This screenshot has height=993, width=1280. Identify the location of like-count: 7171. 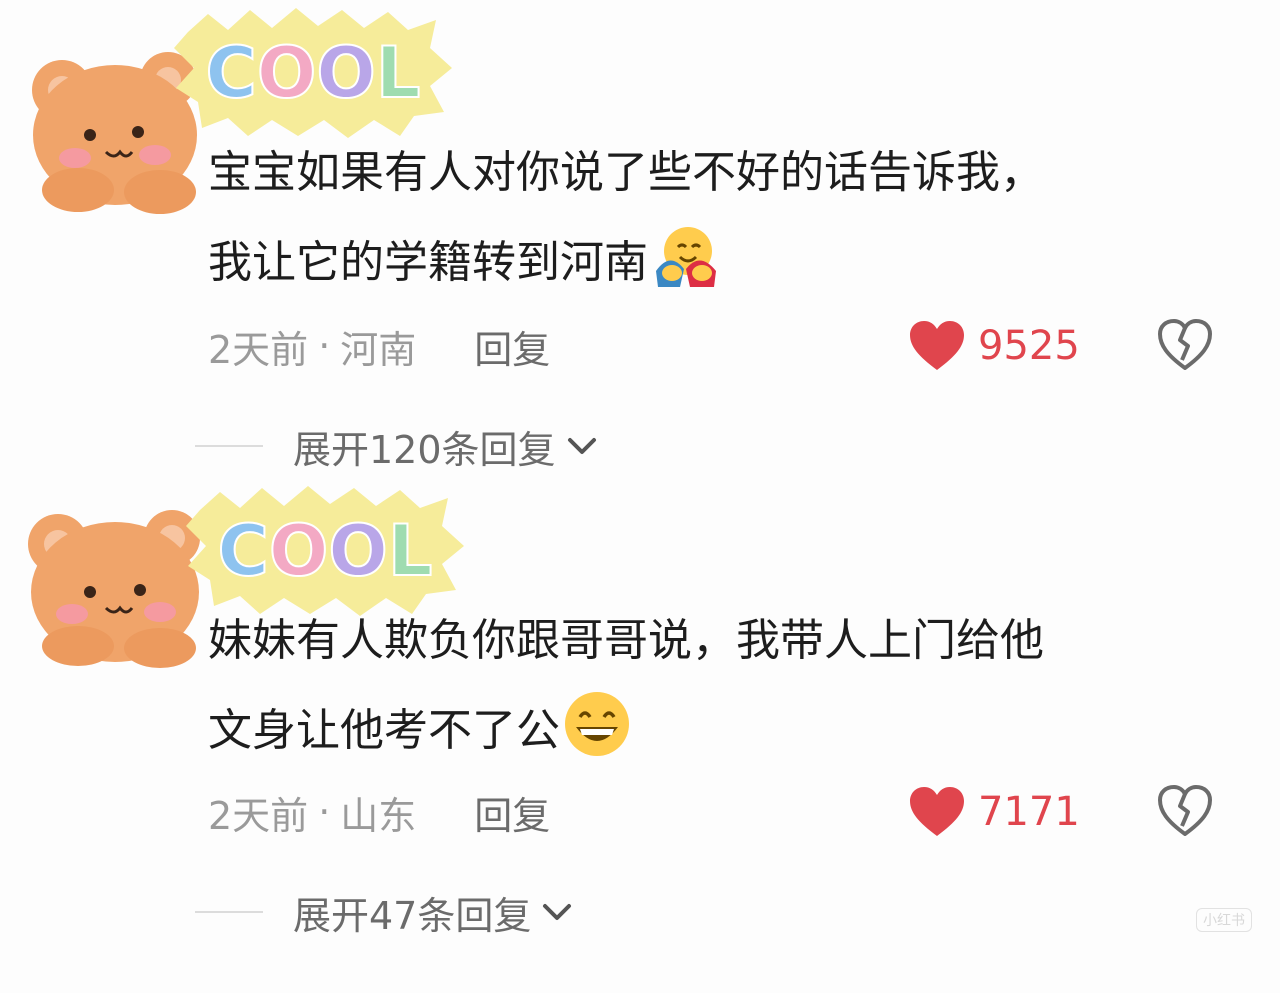
(1029, 812).